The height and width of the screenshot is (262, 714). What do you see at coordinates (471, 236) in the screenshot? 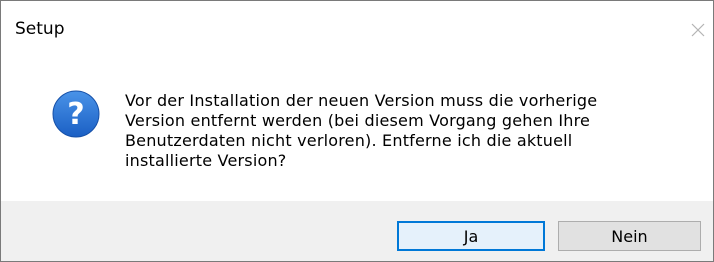
I see `yes-button: Ja` at bounding box center [471, 236].